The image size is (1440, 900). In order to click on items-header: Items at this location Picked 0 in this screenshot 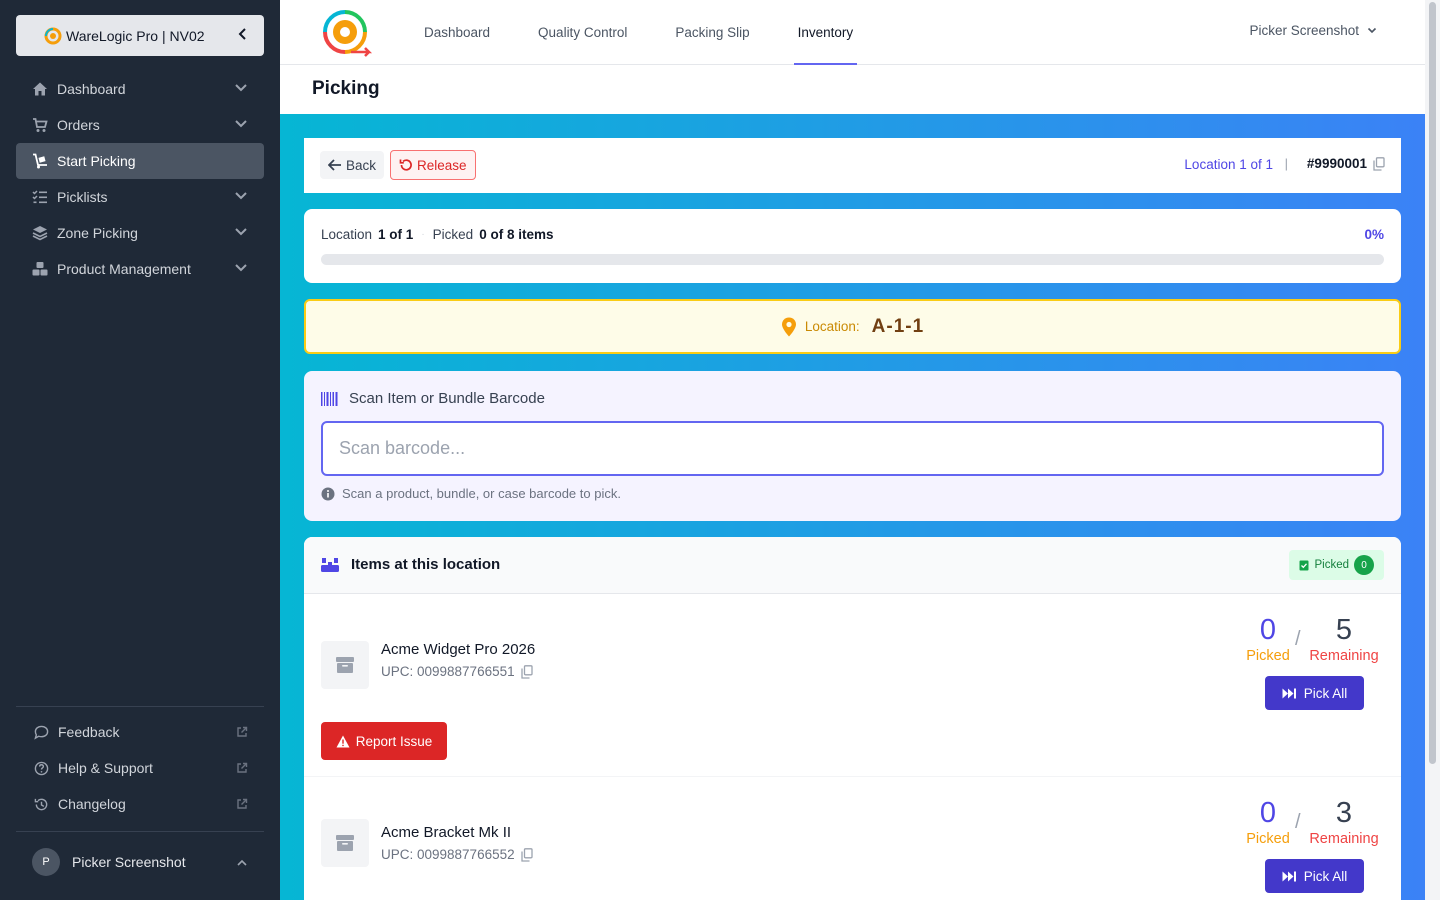, I will do `click(852, 565)`.